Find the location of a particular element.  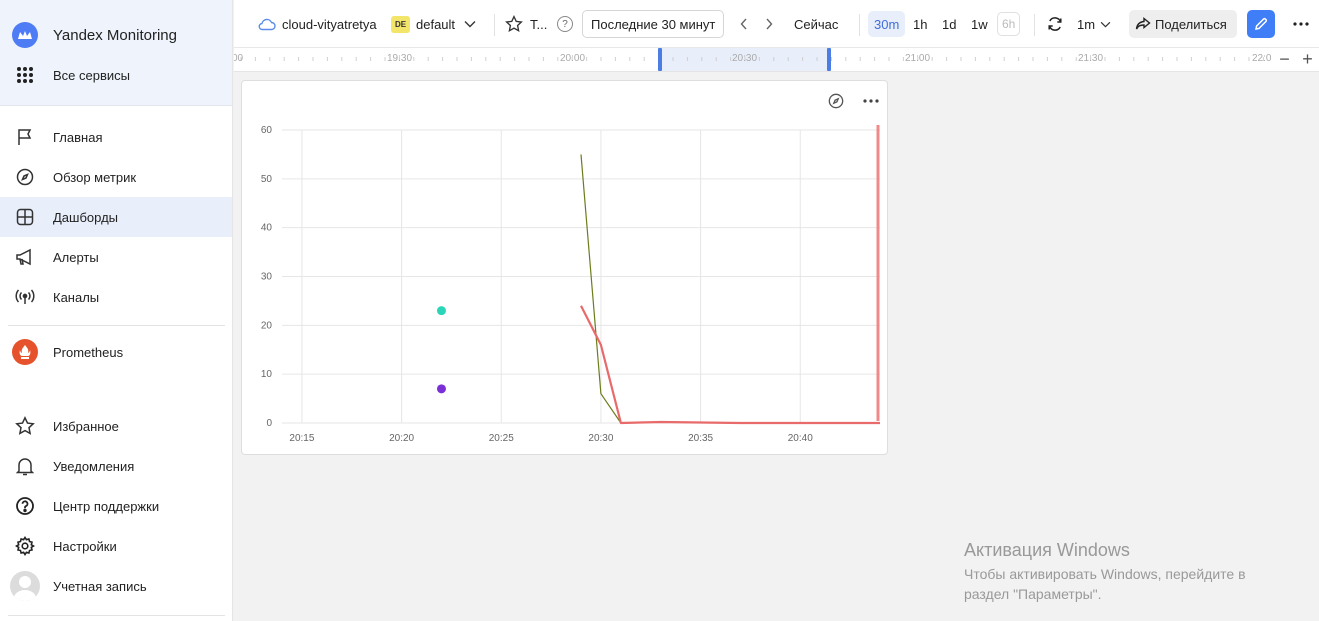

sidebar-item-label: Prometheus is located at coordinates (88, 352).